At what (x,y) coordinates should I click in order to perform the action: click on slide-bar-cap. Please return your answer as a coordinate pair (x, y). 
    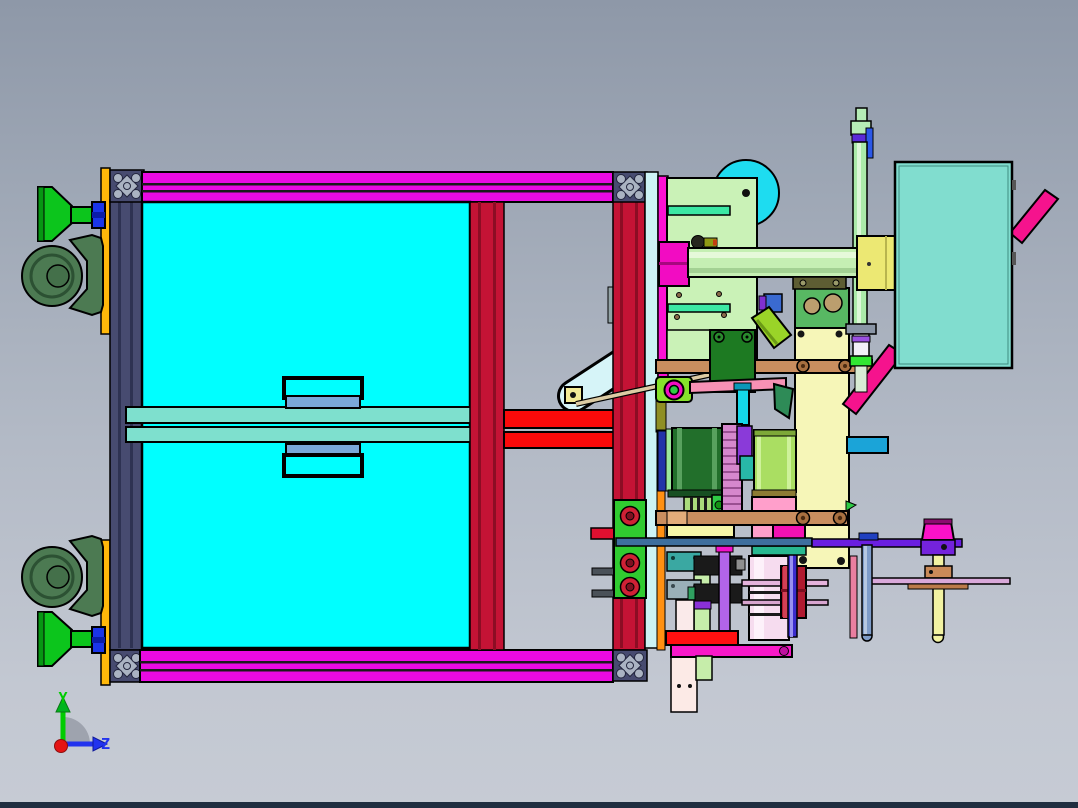
    Looking at the image, I should click on (868, 536).